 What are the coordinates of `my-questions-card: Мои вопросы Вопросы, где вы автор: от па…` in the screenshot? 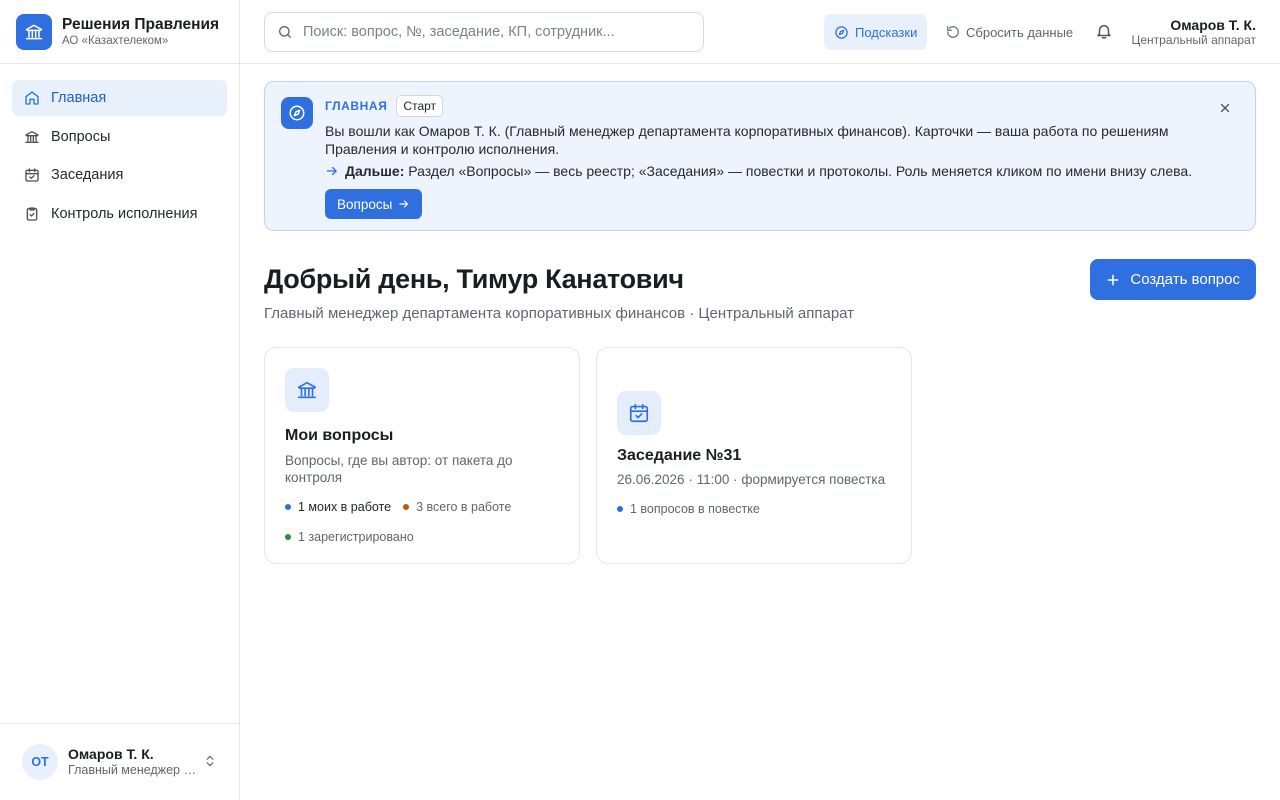 It's located at (422, 455).